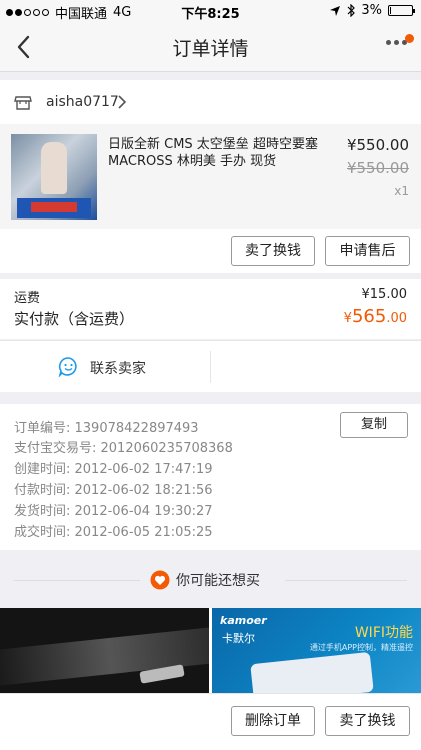  I want to click on shipped-time: 发货时间: 2012-06-04 19:30:27, so click(113, 511).